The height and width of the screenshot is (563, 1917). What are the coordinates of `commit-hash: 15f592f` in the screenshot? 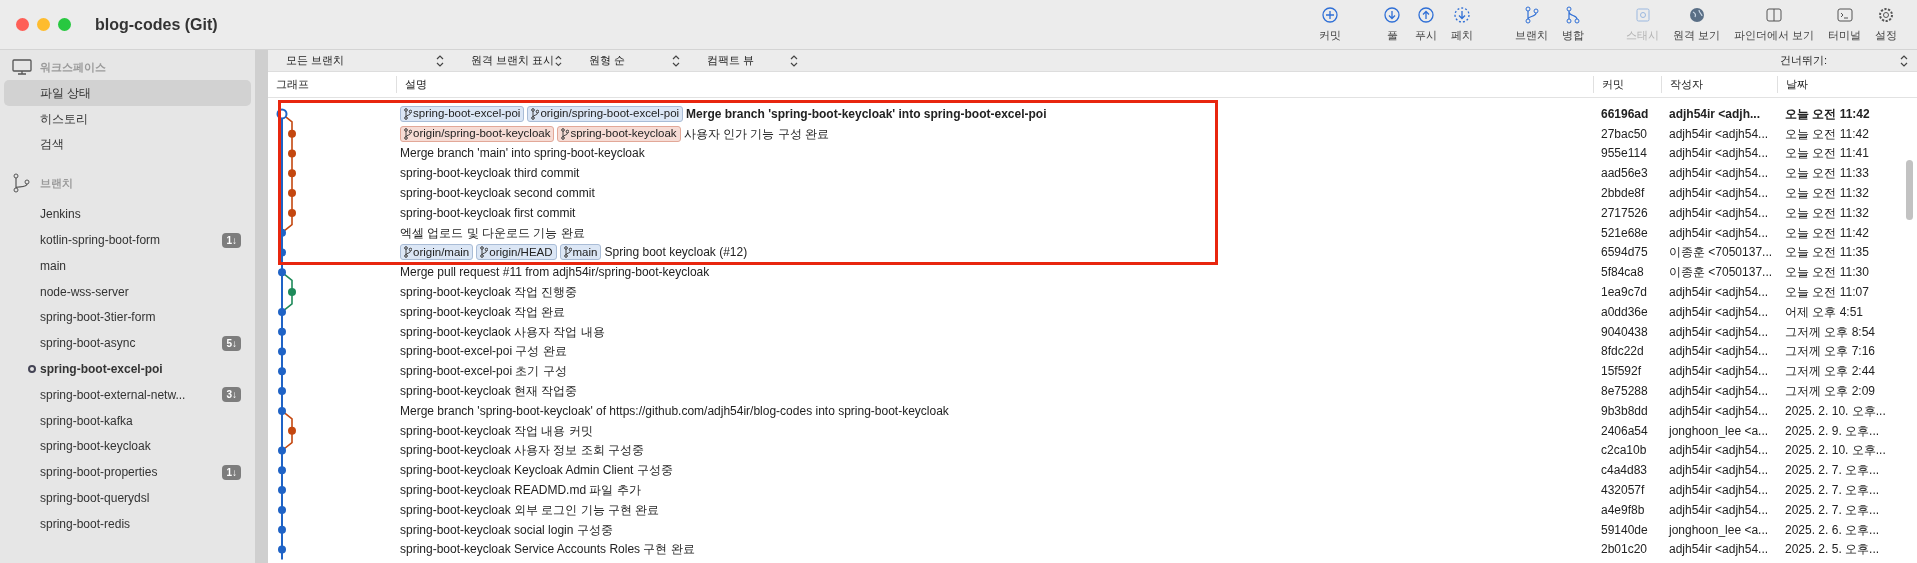 It's located at (1621, 372).